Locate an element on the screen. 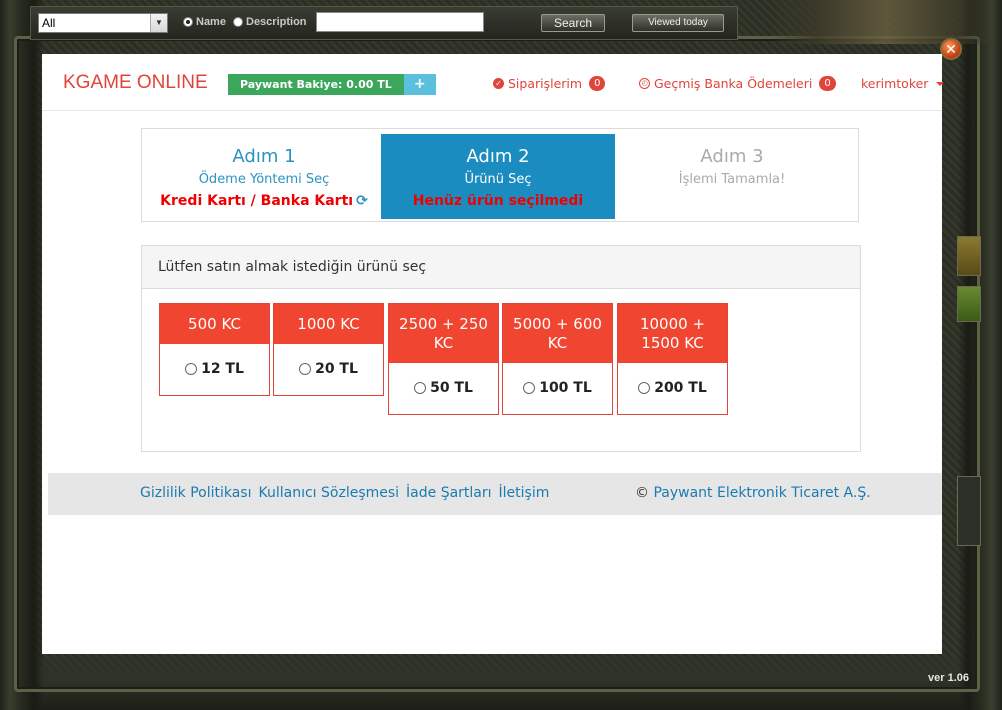  search-input is located at coordinates (400, 22).